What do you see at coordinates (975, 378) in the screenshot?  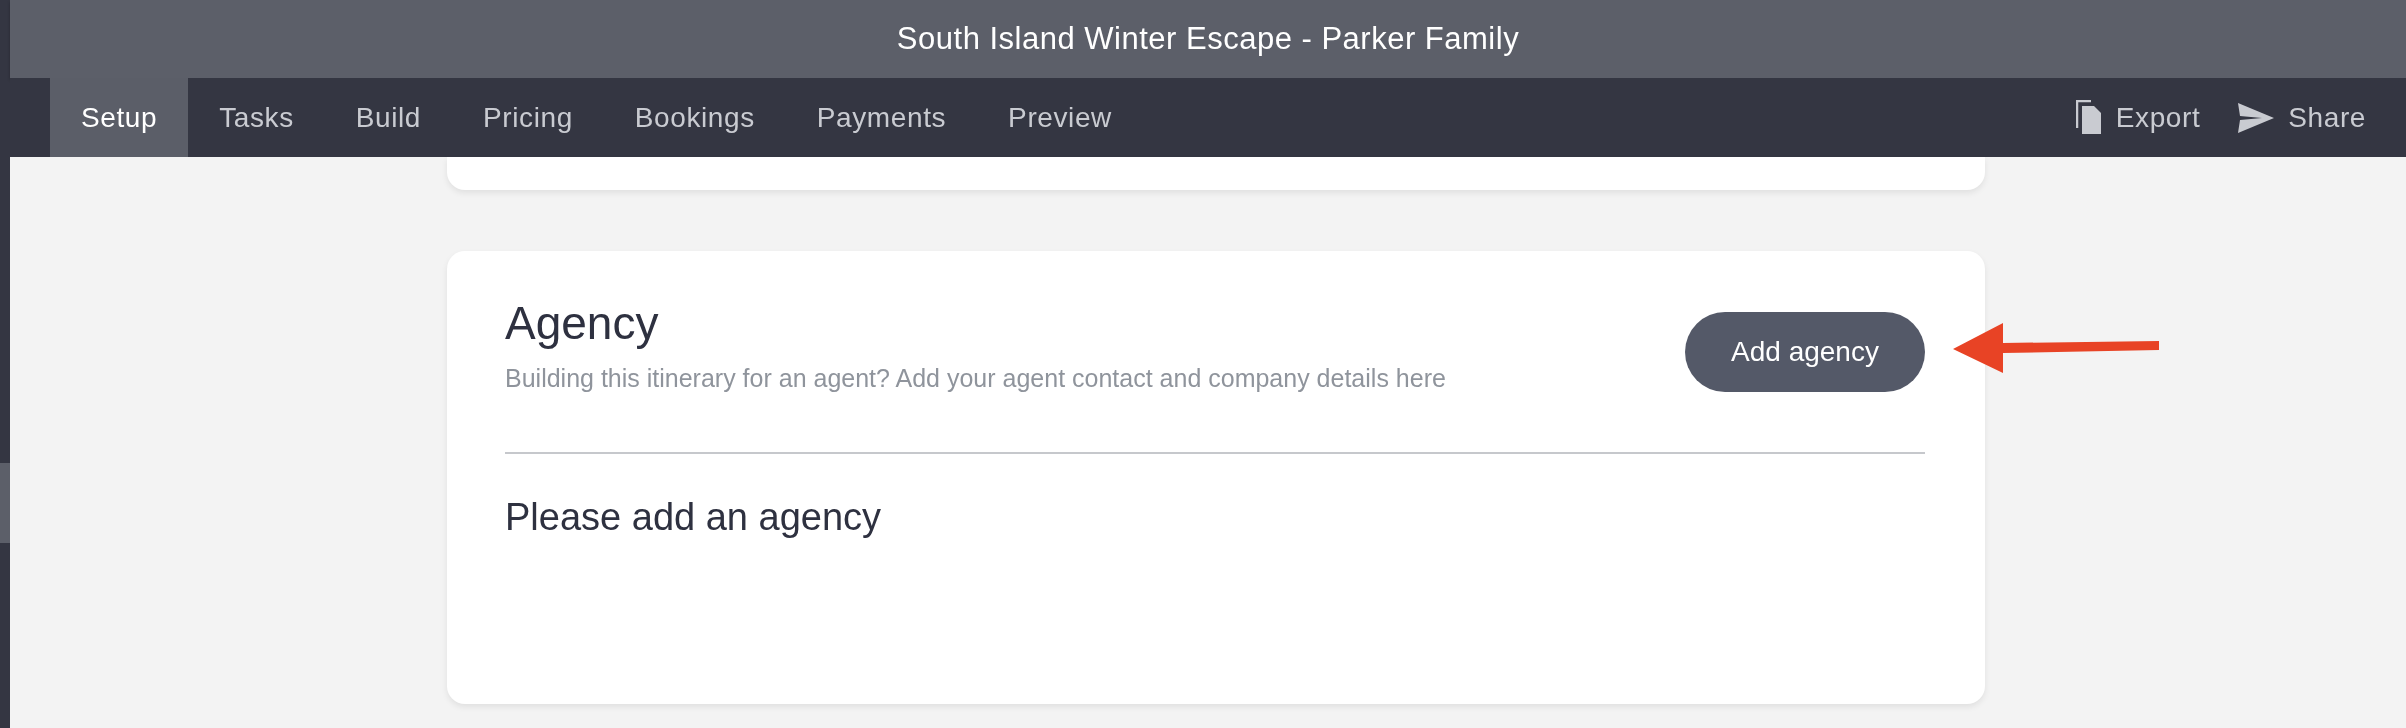 I see `card-description: Building this itinerary for an agent? Add your agent contact and company details here` at bounding box center [975, 378].